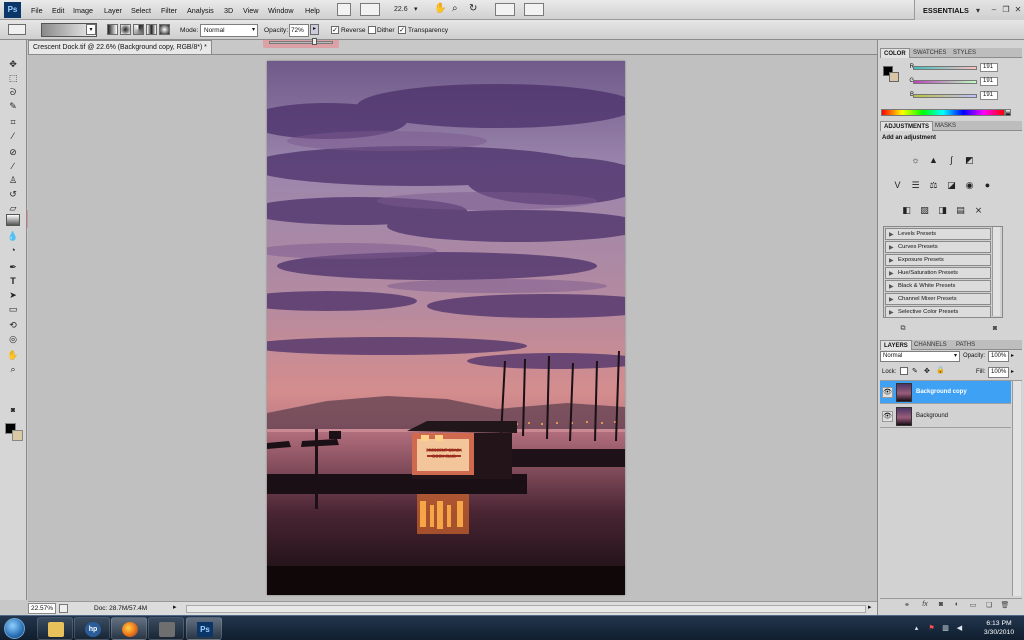  I want to click on eraser-icon: ▱, so click(13, 208).